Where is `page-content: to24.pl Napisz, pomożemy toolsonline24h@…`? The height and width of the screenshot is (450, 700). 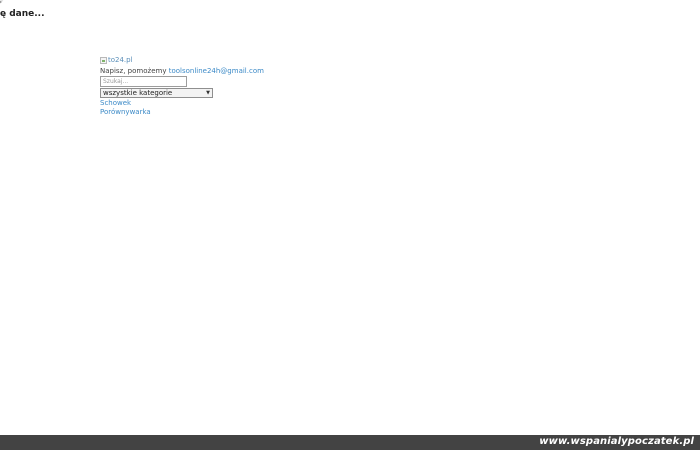 page-content: to24.pl Napisz, pomożemy toolsonline24h@… is located at coordinates (230, 86).